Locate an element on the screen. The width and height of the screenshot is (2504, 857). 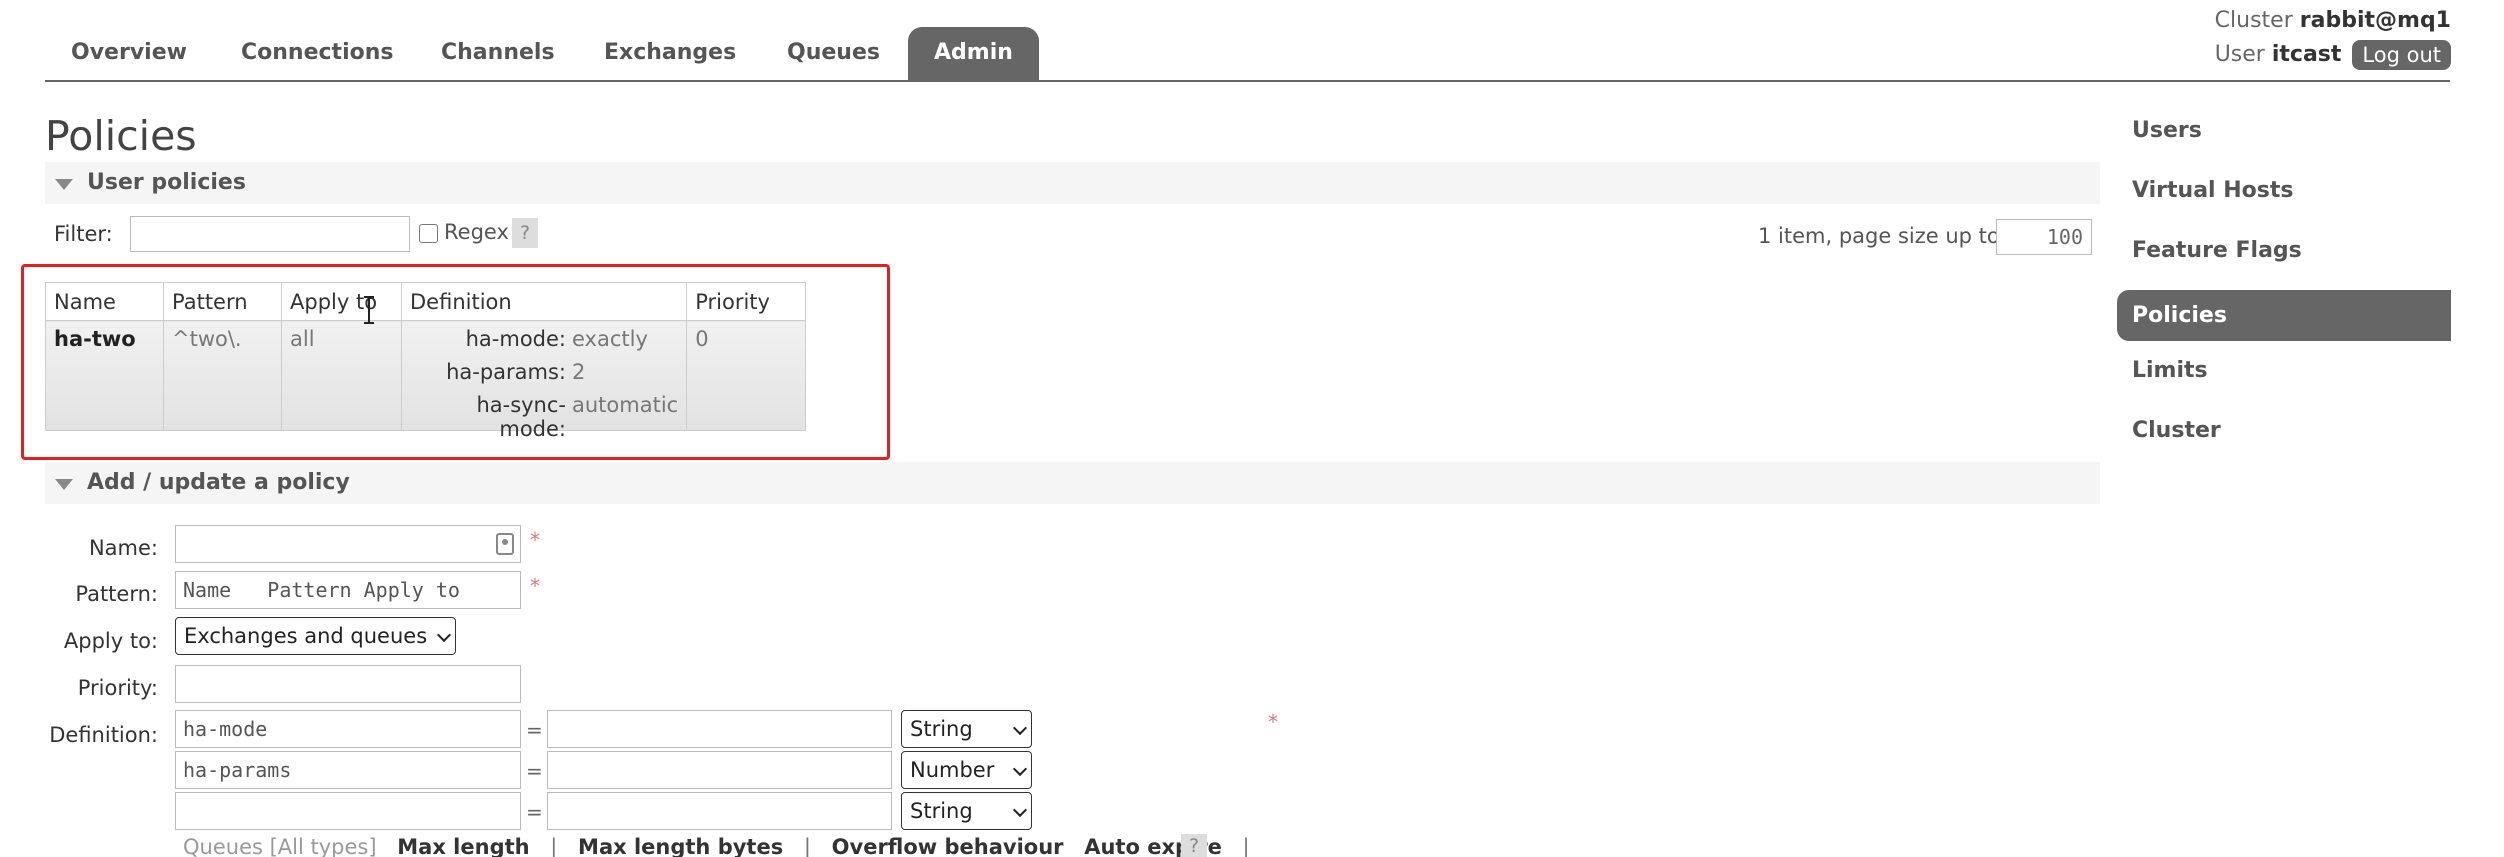
cluster-name: rabbit@mq1 is located at coordinates (2375, 20).